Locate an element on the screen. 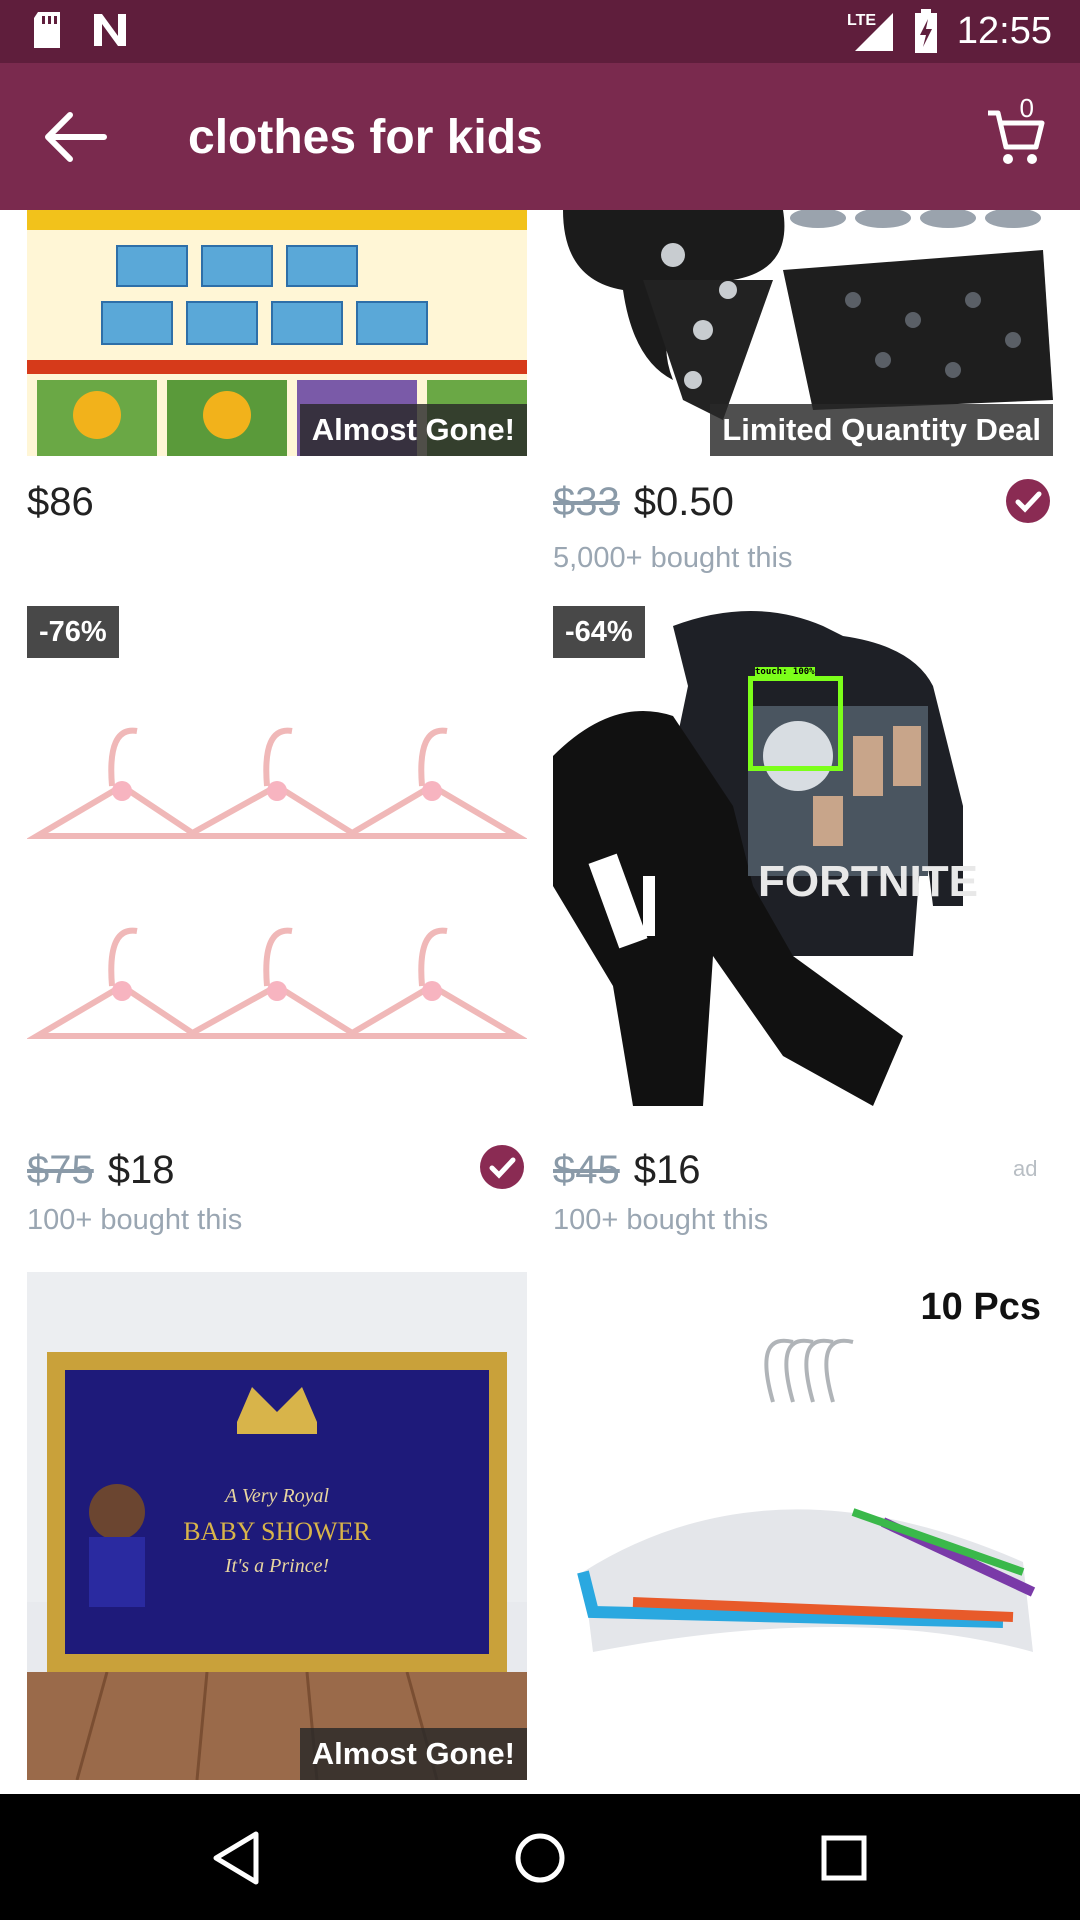 The width and height of the screenshot is (1080, 1920). price: $16 is located at coordinates (667, 1170).